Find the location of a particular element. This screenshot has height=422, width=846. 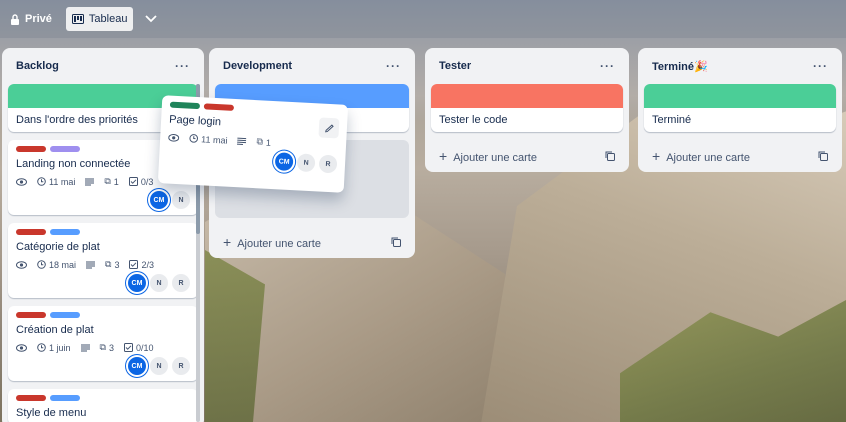

list-title: Backlog is located at coordinates (37, 66).